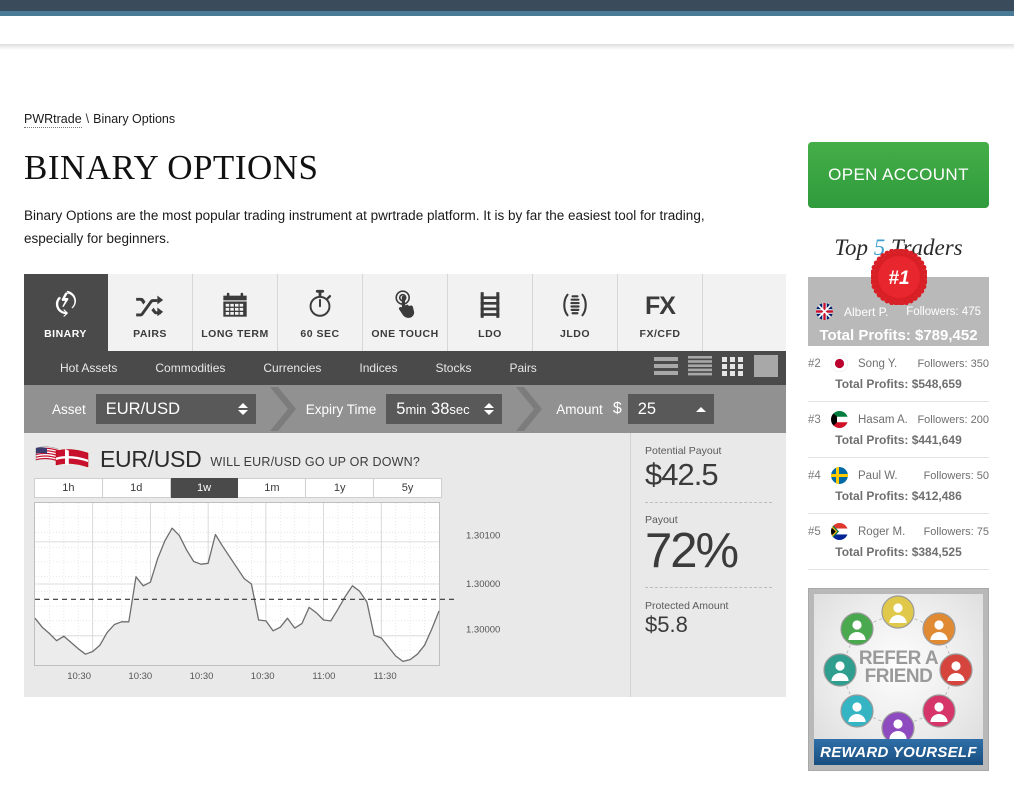  I want to click on refer-a-friend-banner: REFER A FRIEND REWARD YOURSELF, so click(898, 679).